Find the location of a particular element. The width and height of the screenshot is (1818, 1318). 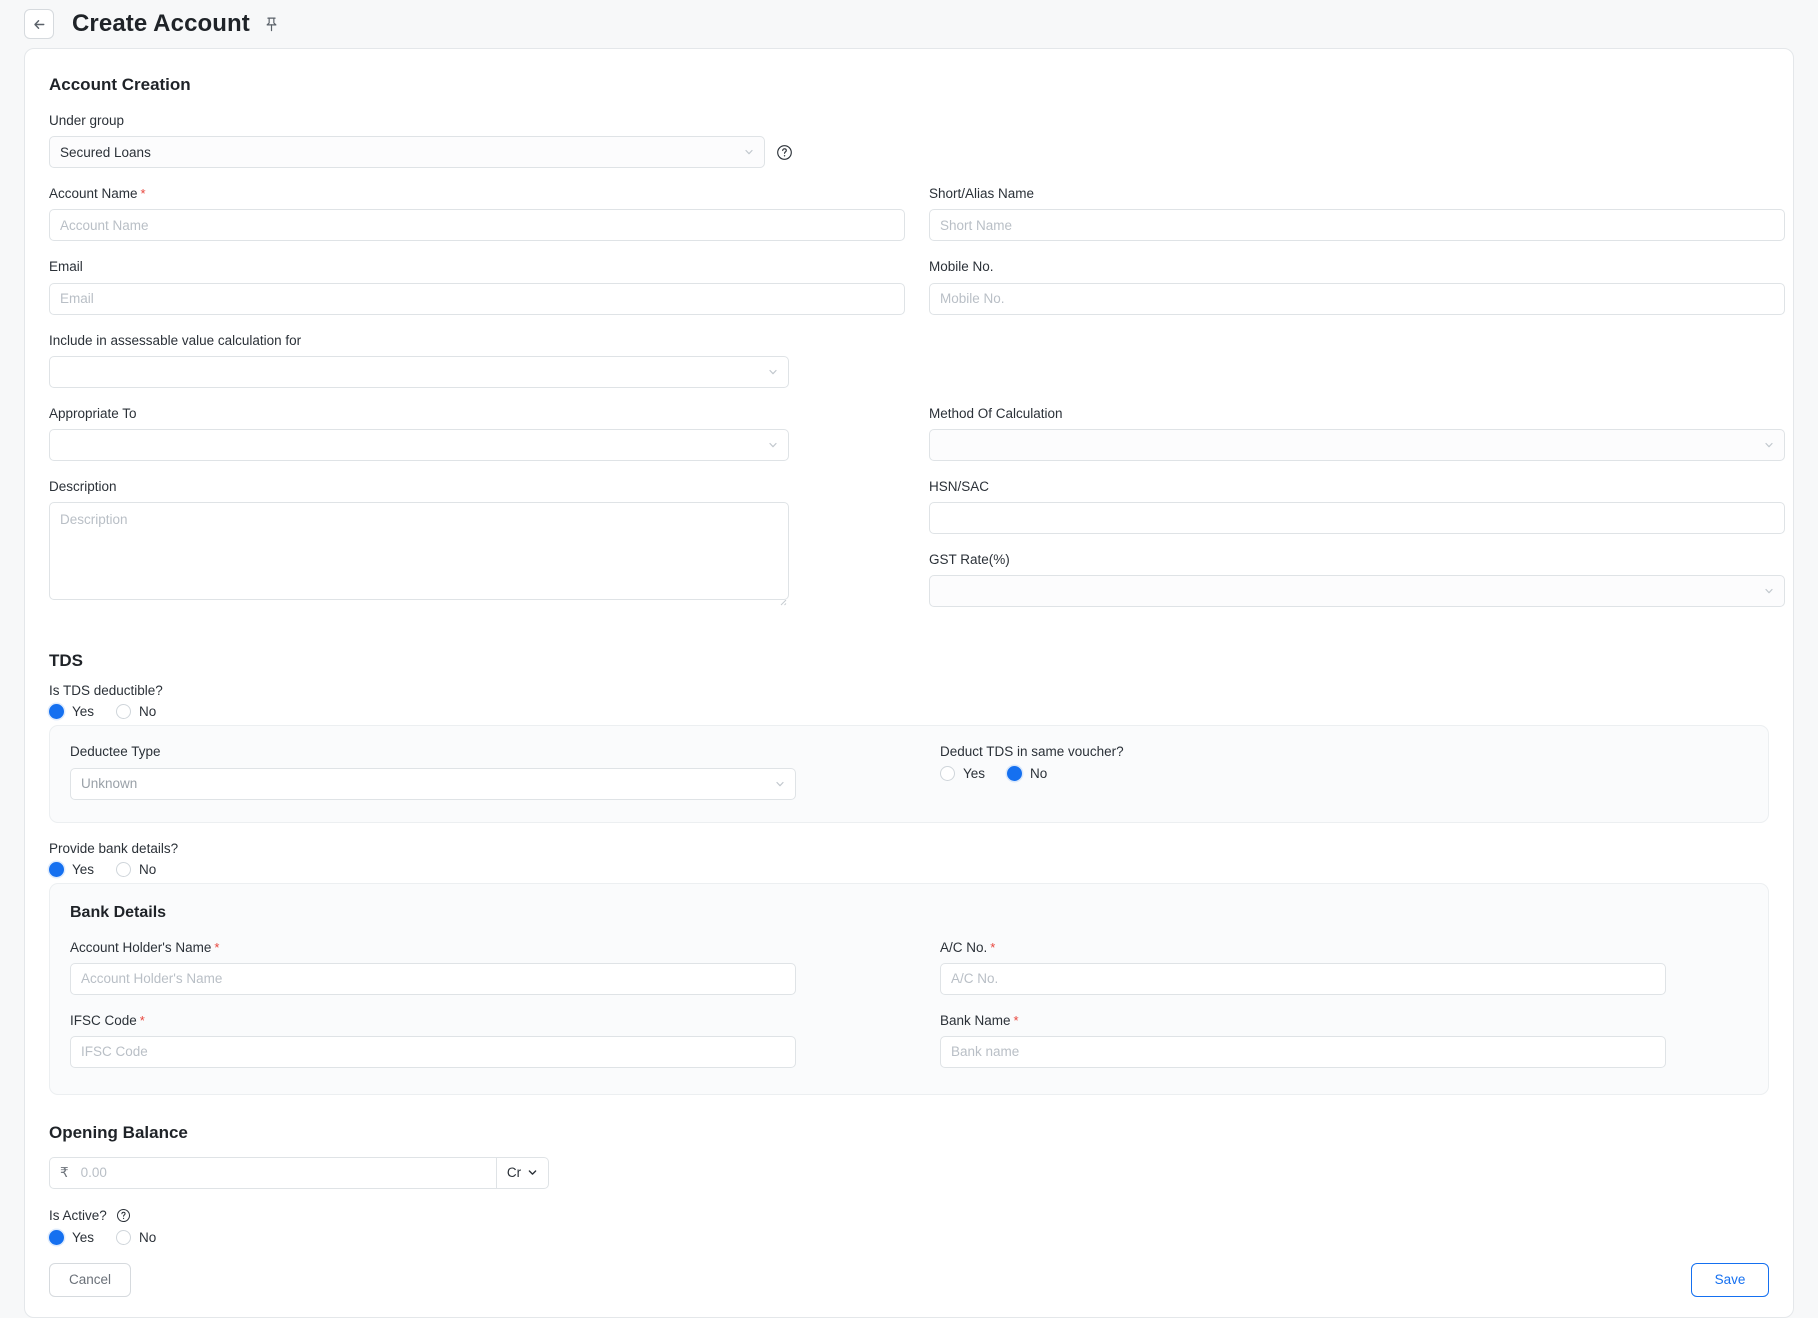

field-gst-rate: GST Rate(%) is located at coordinates (1357, 580).